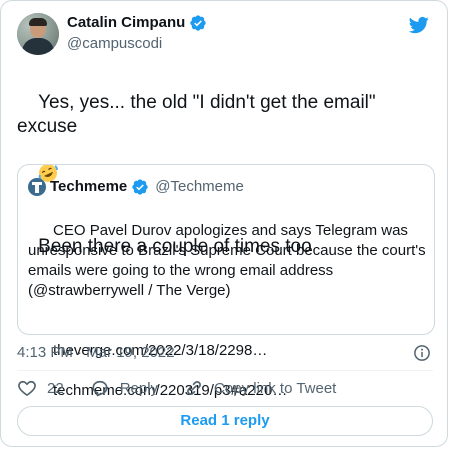 Image resolution: width=450 pixels, height=449 pixels. I want to click on action-bar: 22 Reply Copy link to Tweet, so click(189, 388).